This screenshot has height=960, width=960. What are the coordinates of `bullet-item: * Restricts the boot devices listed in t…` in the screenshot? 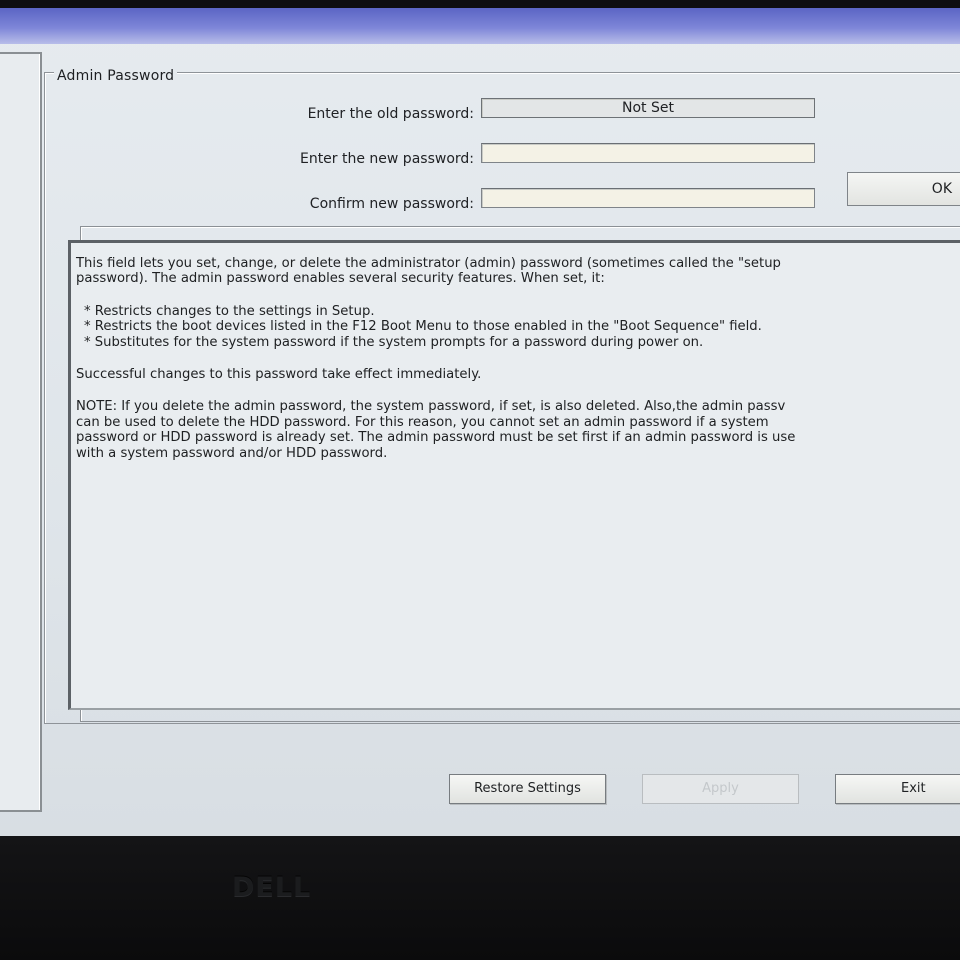 It's located at (423, 327).